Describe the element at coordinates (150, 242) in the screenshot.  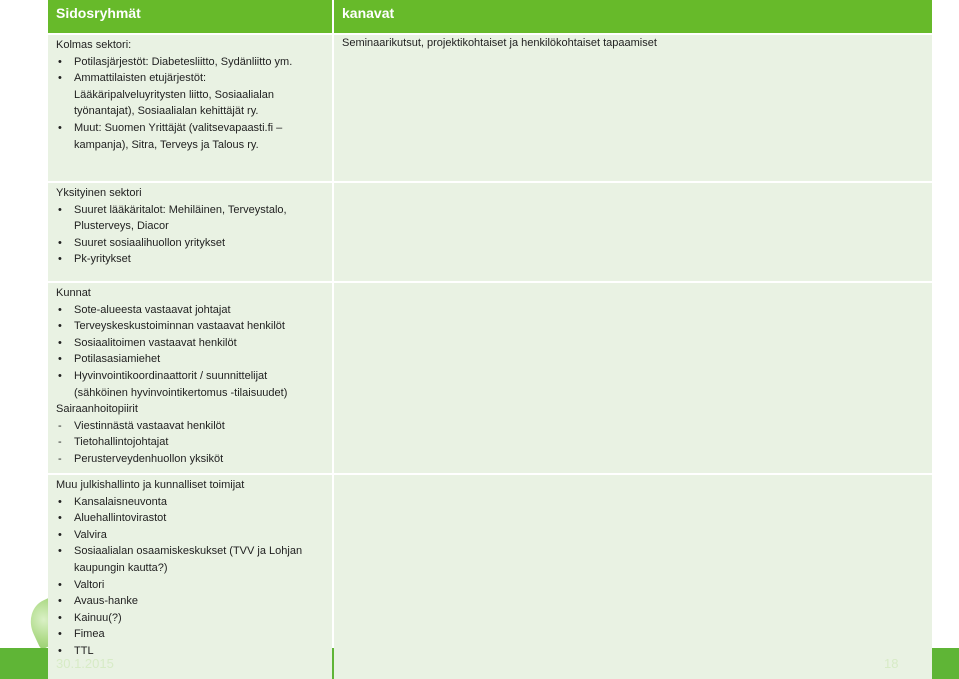
I see `list-item-line: Suuret sosiaalihuollon yritykset` at that location.